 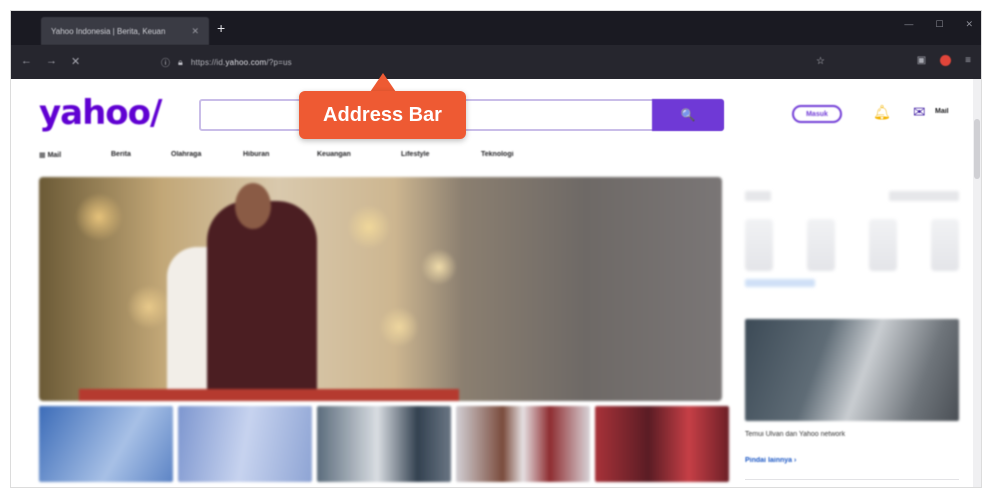 What do you see at coordinates (820, 61) in the screenshot?
I see `bookmark-star-icon: ☆` at bounding box center [820, 61].